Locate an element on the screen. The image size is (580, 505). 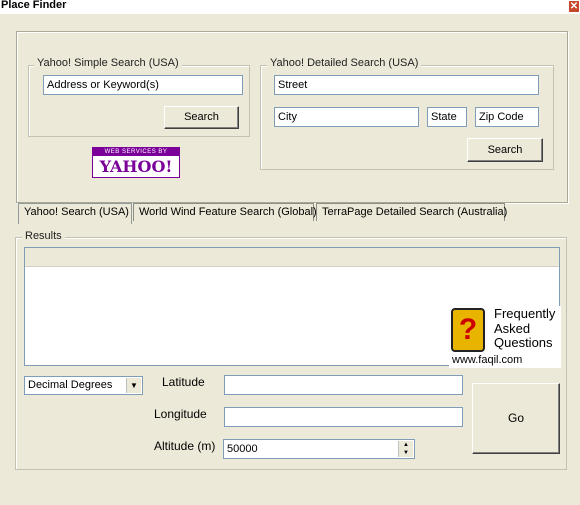
yahoo-logo: WEB SERVICES BY YAHOO! is located at coordinates (136, 162).